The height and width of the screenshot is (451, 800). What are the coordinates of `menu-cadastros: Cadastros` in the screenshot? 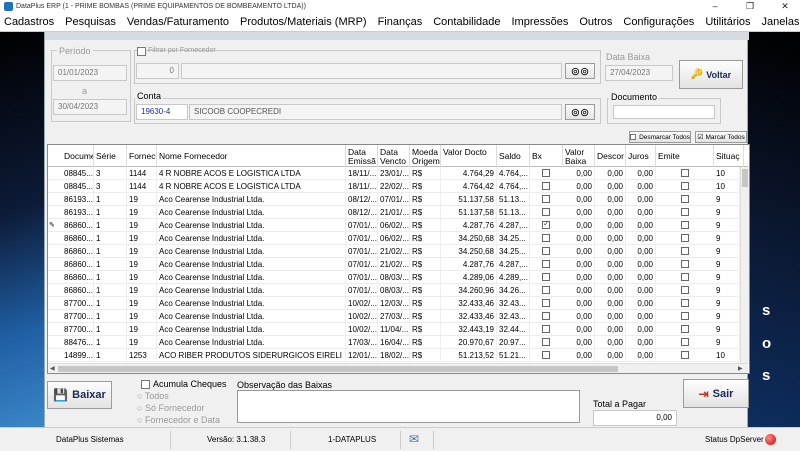 It's located at (29, 22).